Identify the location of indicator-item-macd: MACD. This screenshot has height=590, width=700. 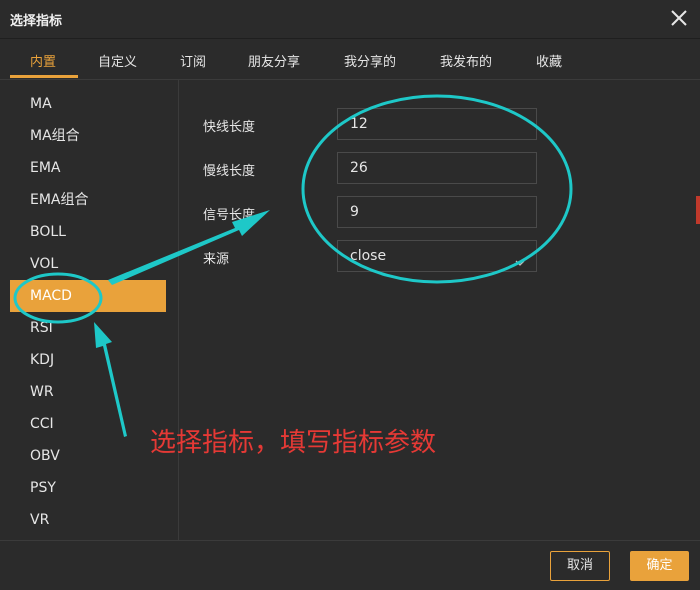
(88, 296).